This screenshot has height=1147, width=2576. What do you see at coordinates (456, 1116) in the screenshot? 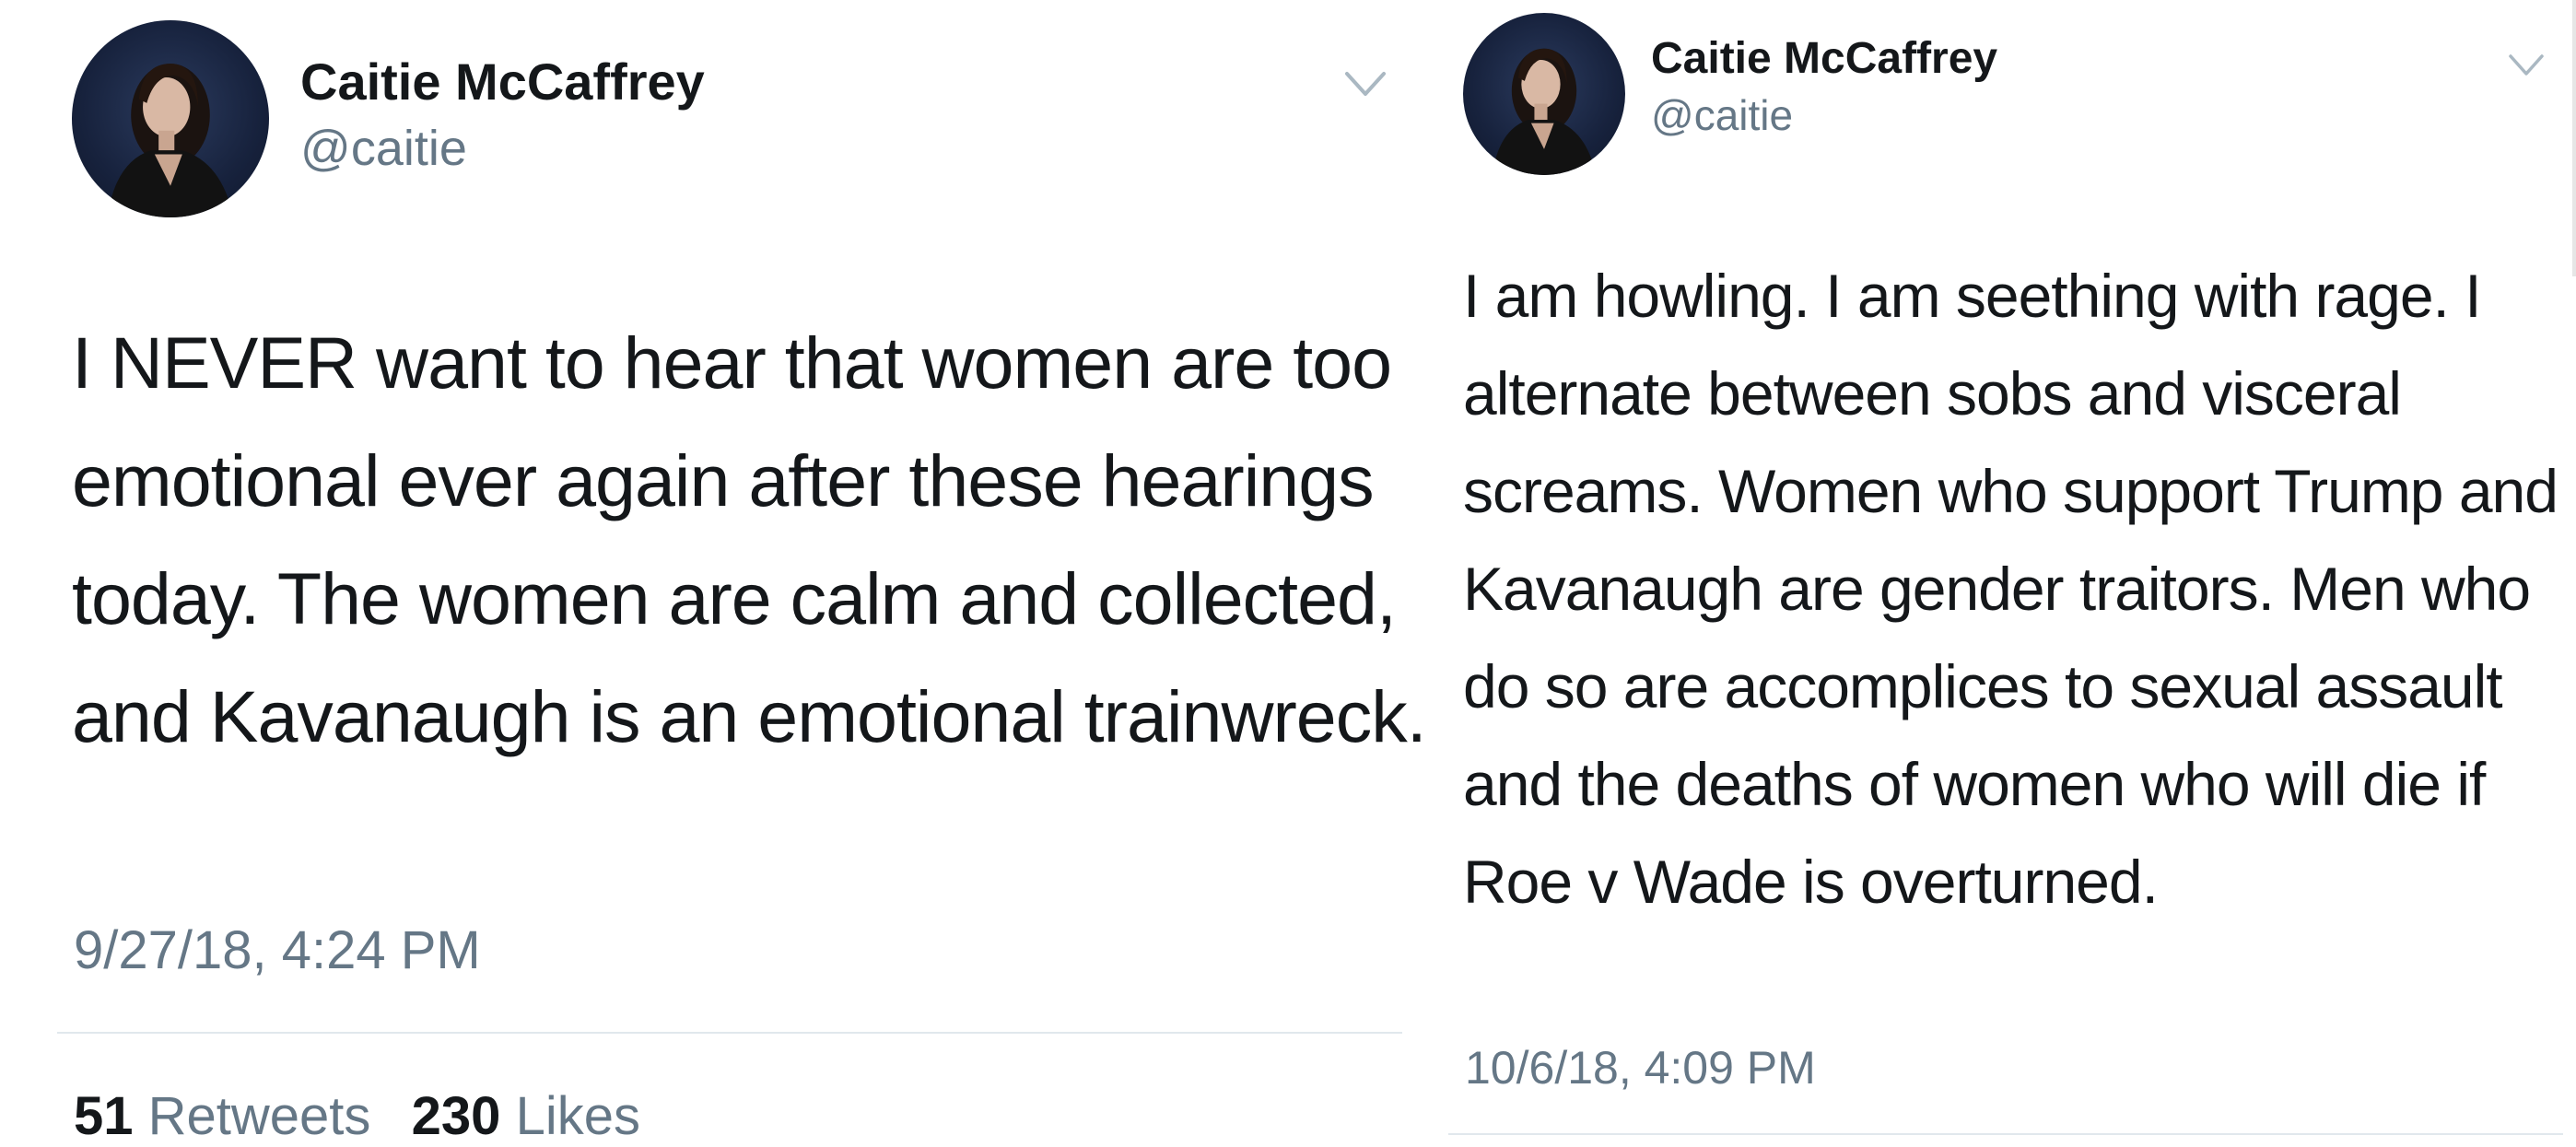
I see `likes-count: 230` at bounding box center [456, 1116].